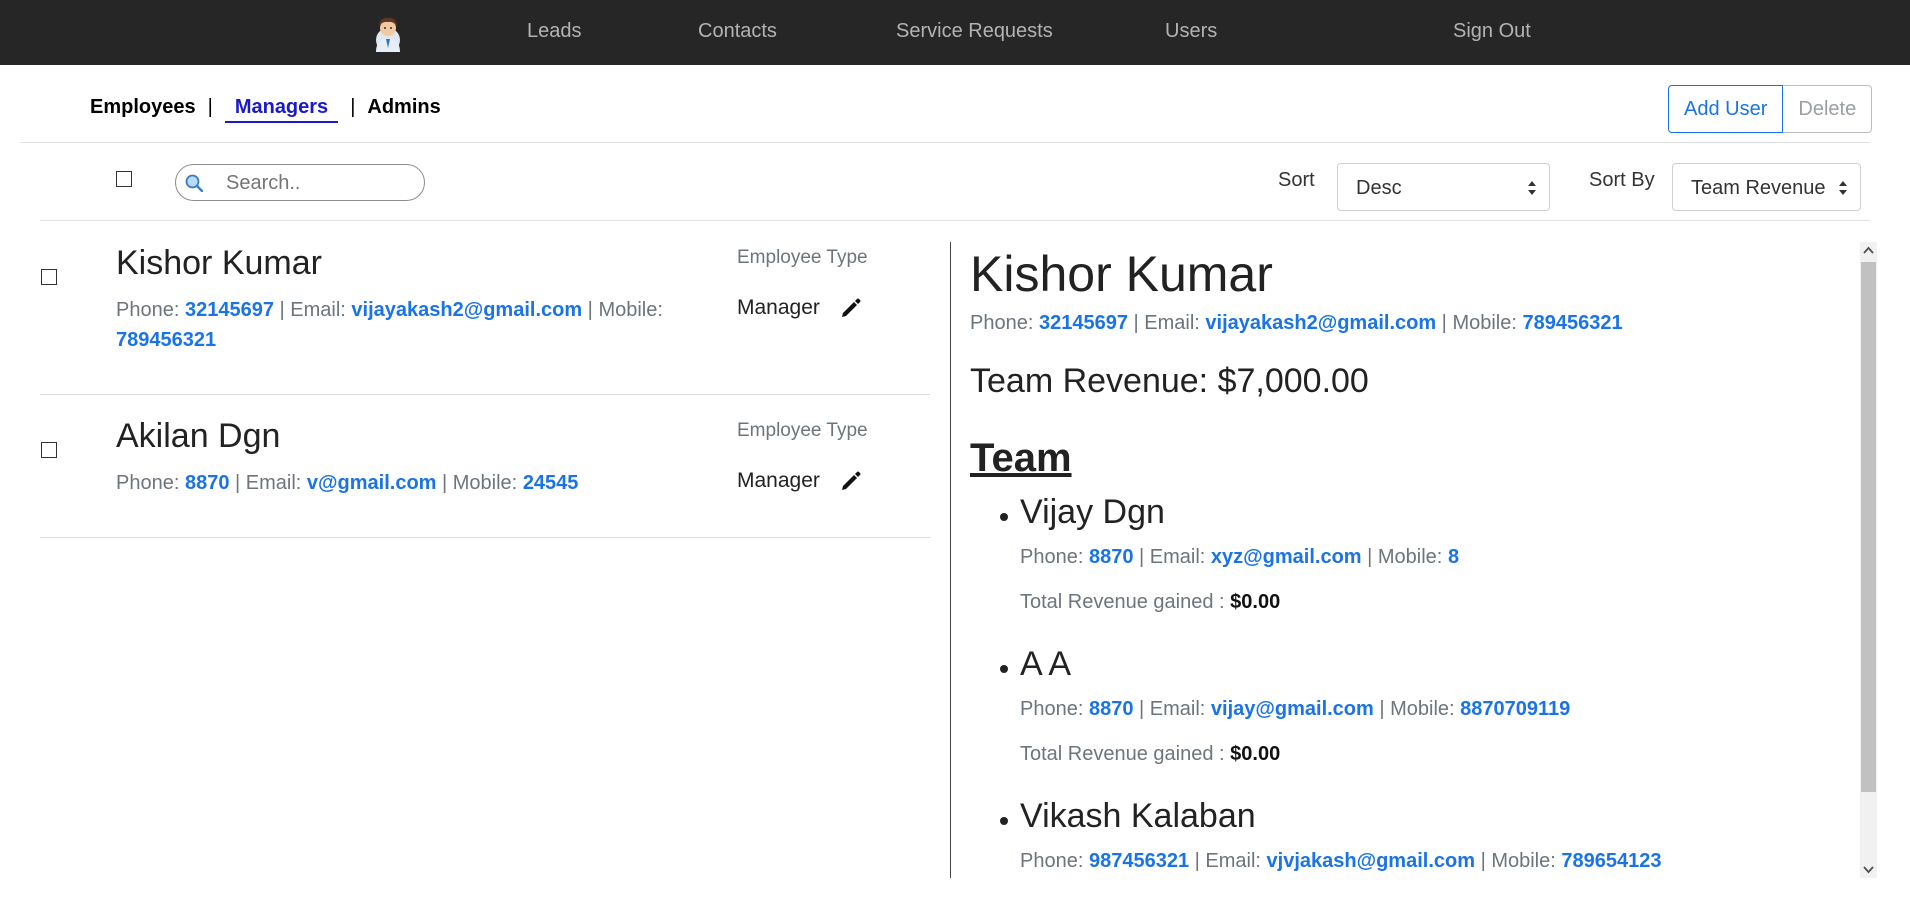  I want to click on mobile-value: 8, so click(1453, 557).